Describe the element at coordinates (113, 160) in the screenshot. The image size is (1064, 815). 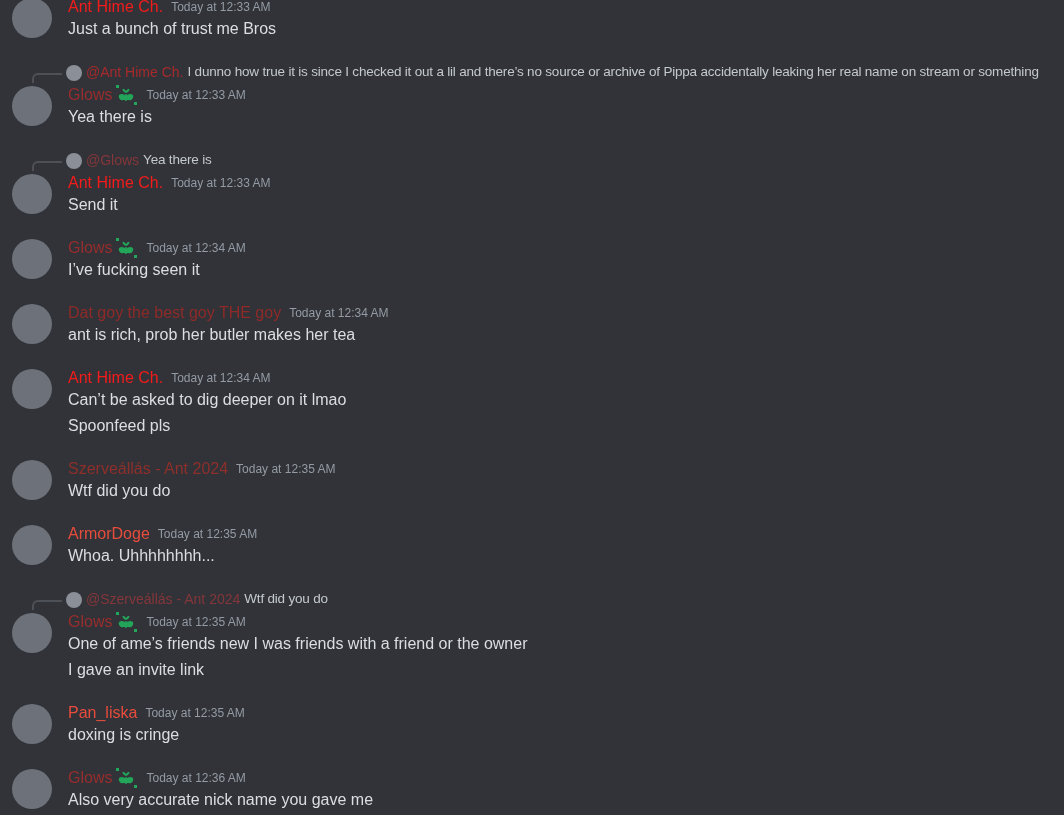
I see `reply-author: @Glows` at that location.